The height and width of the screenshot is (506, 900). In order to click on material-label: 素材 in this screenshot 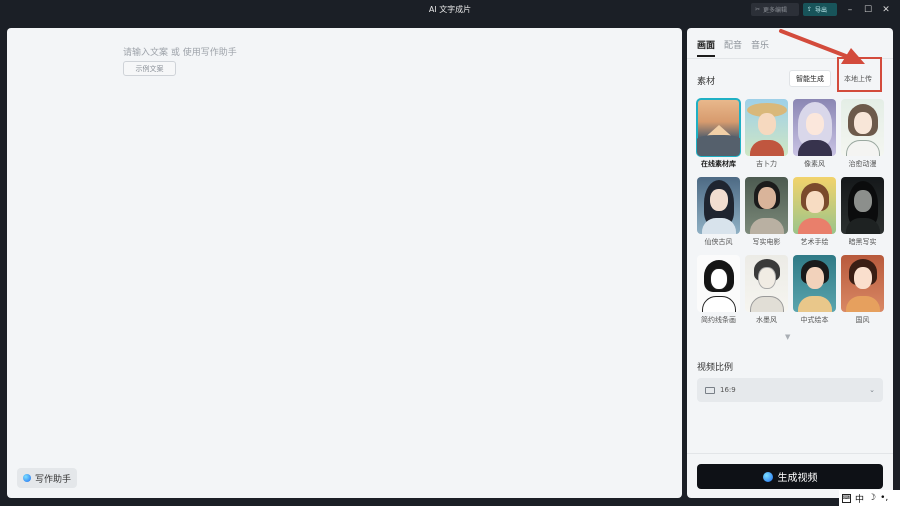, I will do `click(706, 82)`.